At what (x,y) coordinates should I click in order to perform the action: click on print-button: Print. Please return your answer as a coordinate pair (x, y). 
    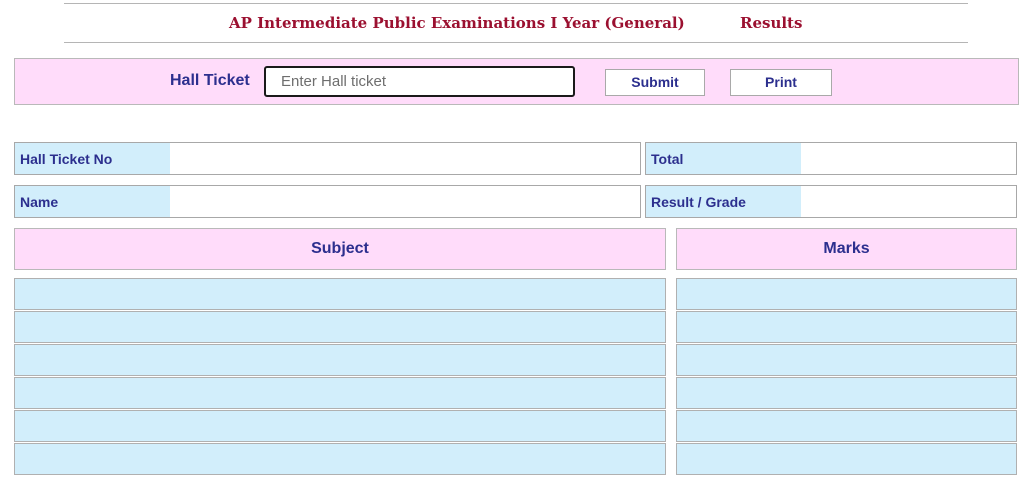
    Looking at the image, I should click on (781, 82).